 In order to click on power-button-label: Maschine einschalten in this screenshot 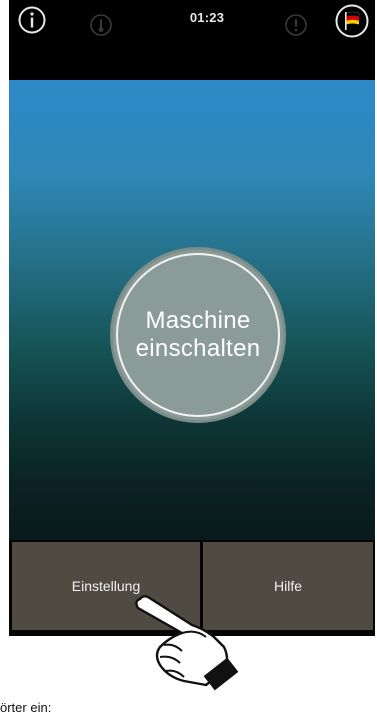, I will do `click(198, 334)`.